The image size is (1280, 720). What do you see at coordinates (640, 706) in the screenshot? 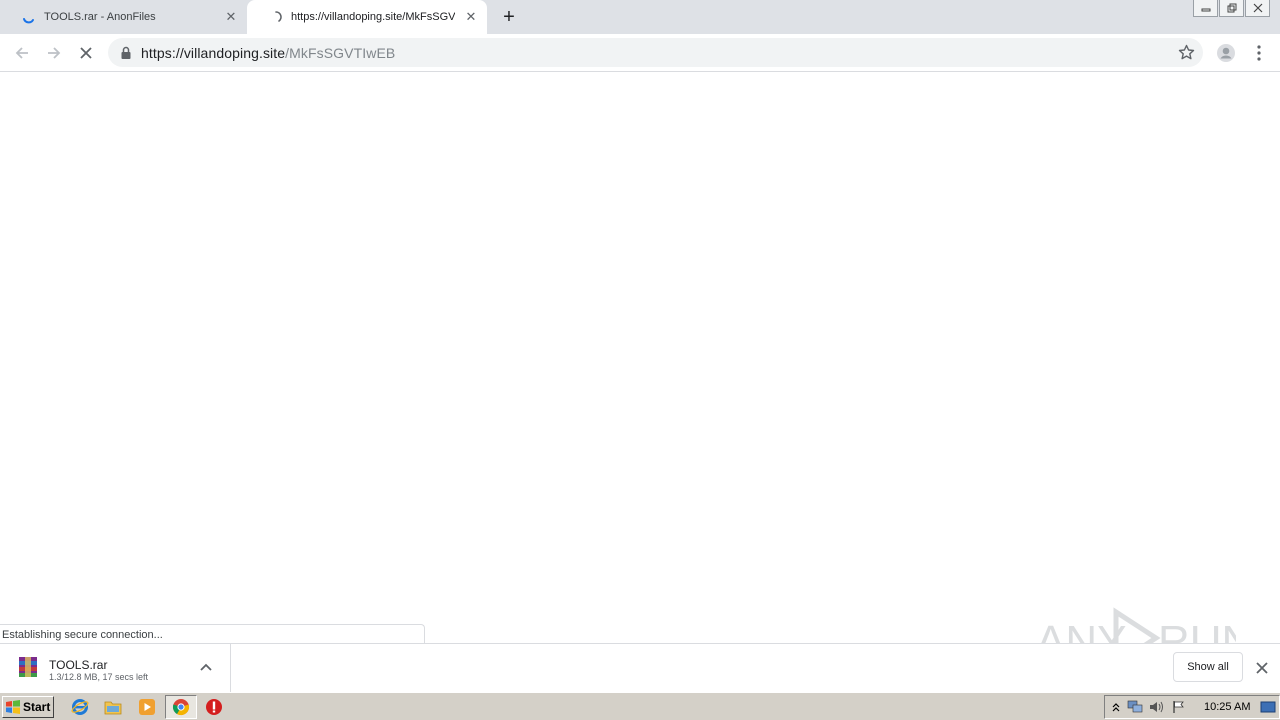
I see `windows-taskbar: Start 10:25 AM` at bounding box center [640, 706].